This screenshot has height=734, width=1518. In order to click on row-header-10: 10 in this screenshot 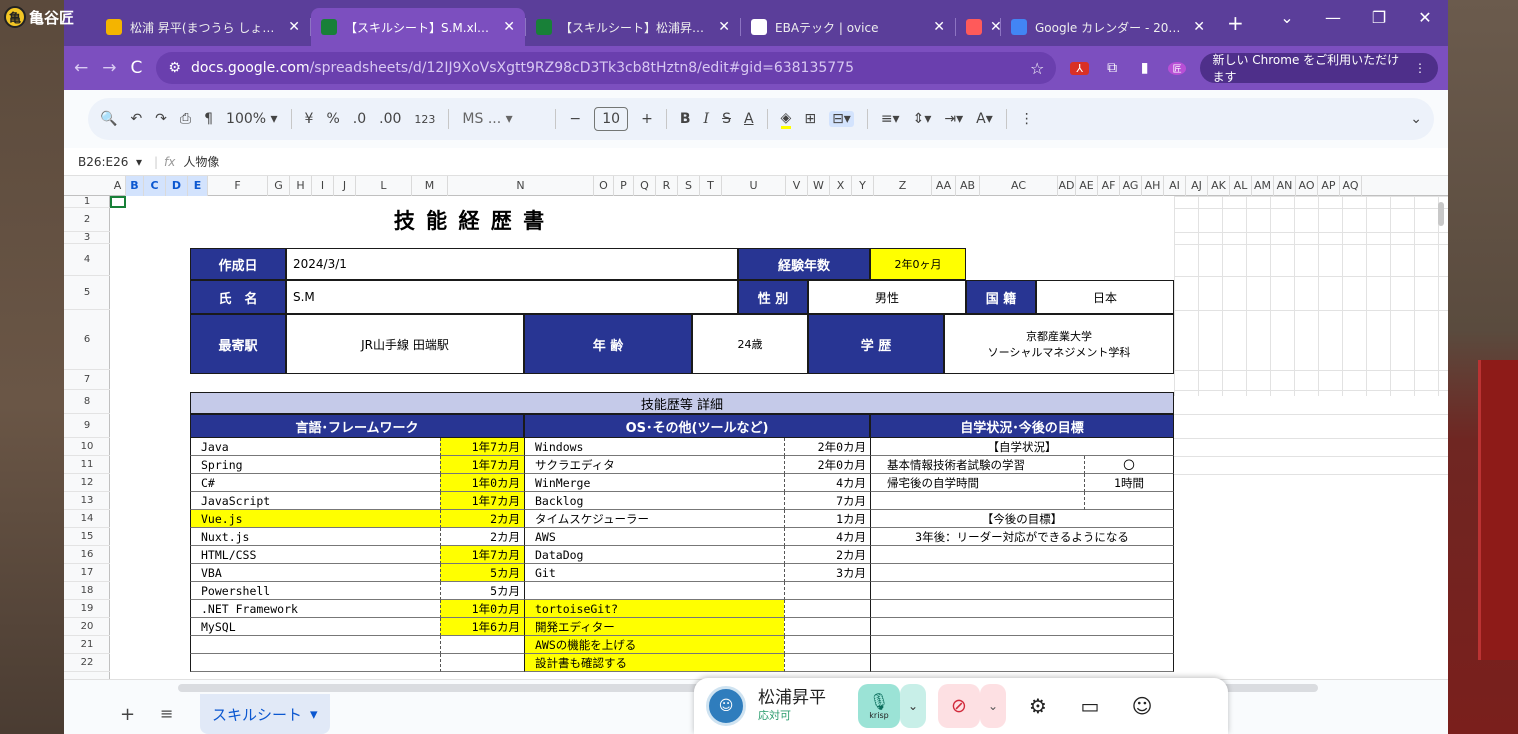, I will do `click(87, 447)`.